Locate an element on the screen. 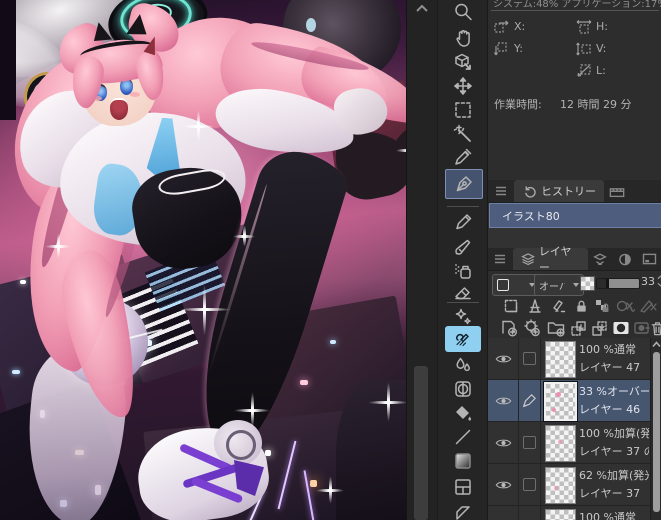 The width and height of the screenshot is (661, 520). tab-tone is located at coordinates (625, 259).